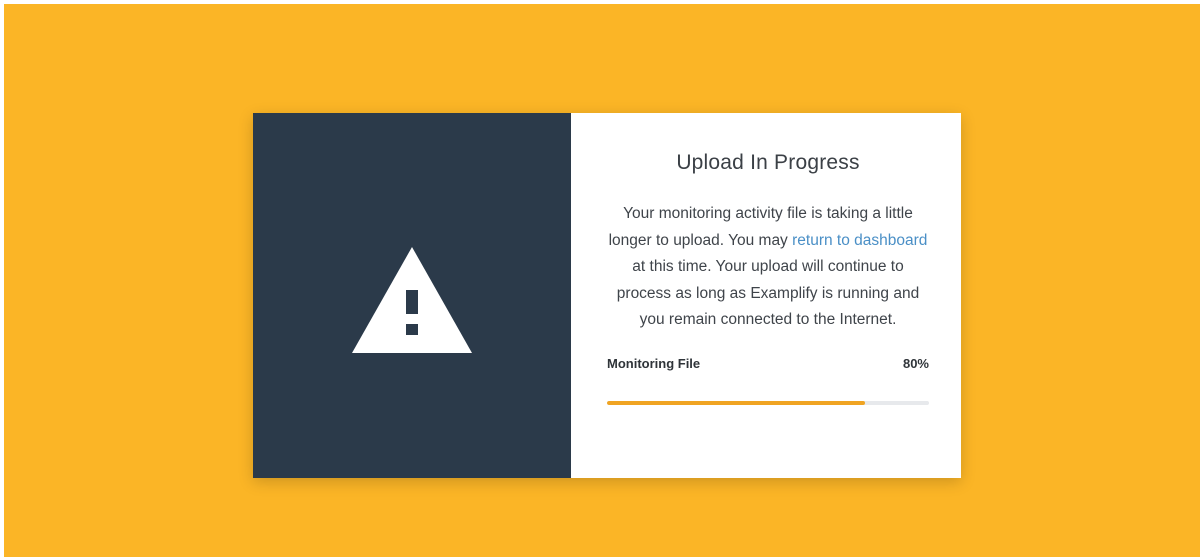 Image resolution: width=1204 pixels, height=559 pixels. What do you see at coordinates (768, 162) in the screenshot?
I see `dialog-title: Upload In Progress` at bounding box center [768, 162].